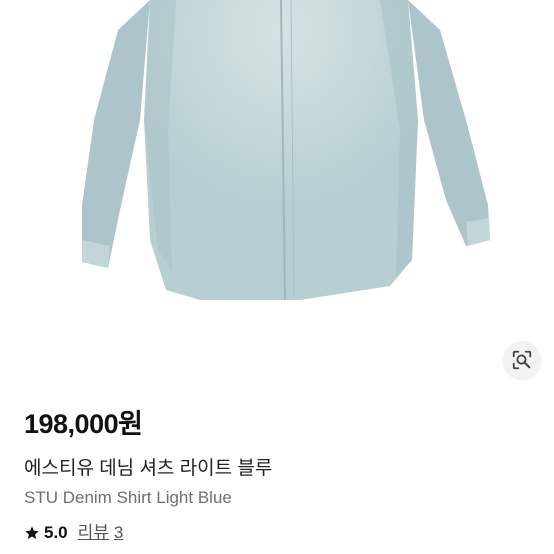 The width and height of the screenshot is (554, 554). What do you see at coordinates (148, 468) in the screenshot?
I see `product-title-korean: 에스티유 데님 셔츠 라이트 블루` at bounding box center [148, 468].